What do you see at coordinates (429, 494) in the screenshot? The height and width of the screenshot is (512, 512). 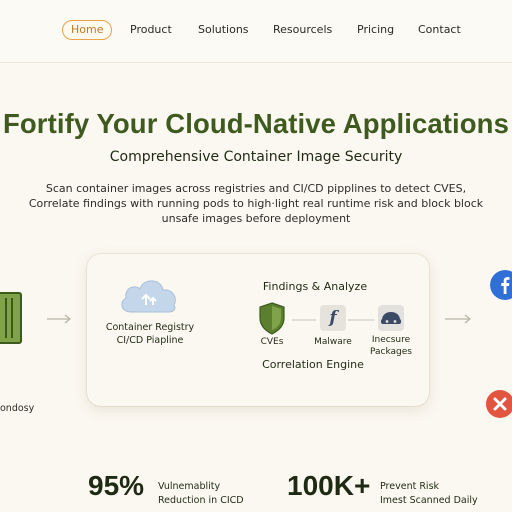 I see `stat-label-images: Prevent Risk Imest Scanned Daily` at bounding box center [429, 494].